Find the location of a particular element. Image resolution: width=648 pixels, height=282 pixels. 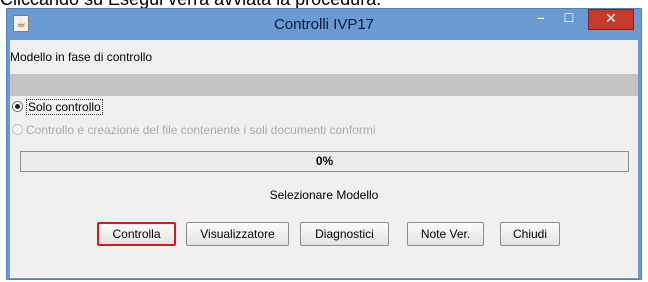

title-bar: ☕ Controlli IVP17 – ☐ ✕ is located at coordinates (324, 24).